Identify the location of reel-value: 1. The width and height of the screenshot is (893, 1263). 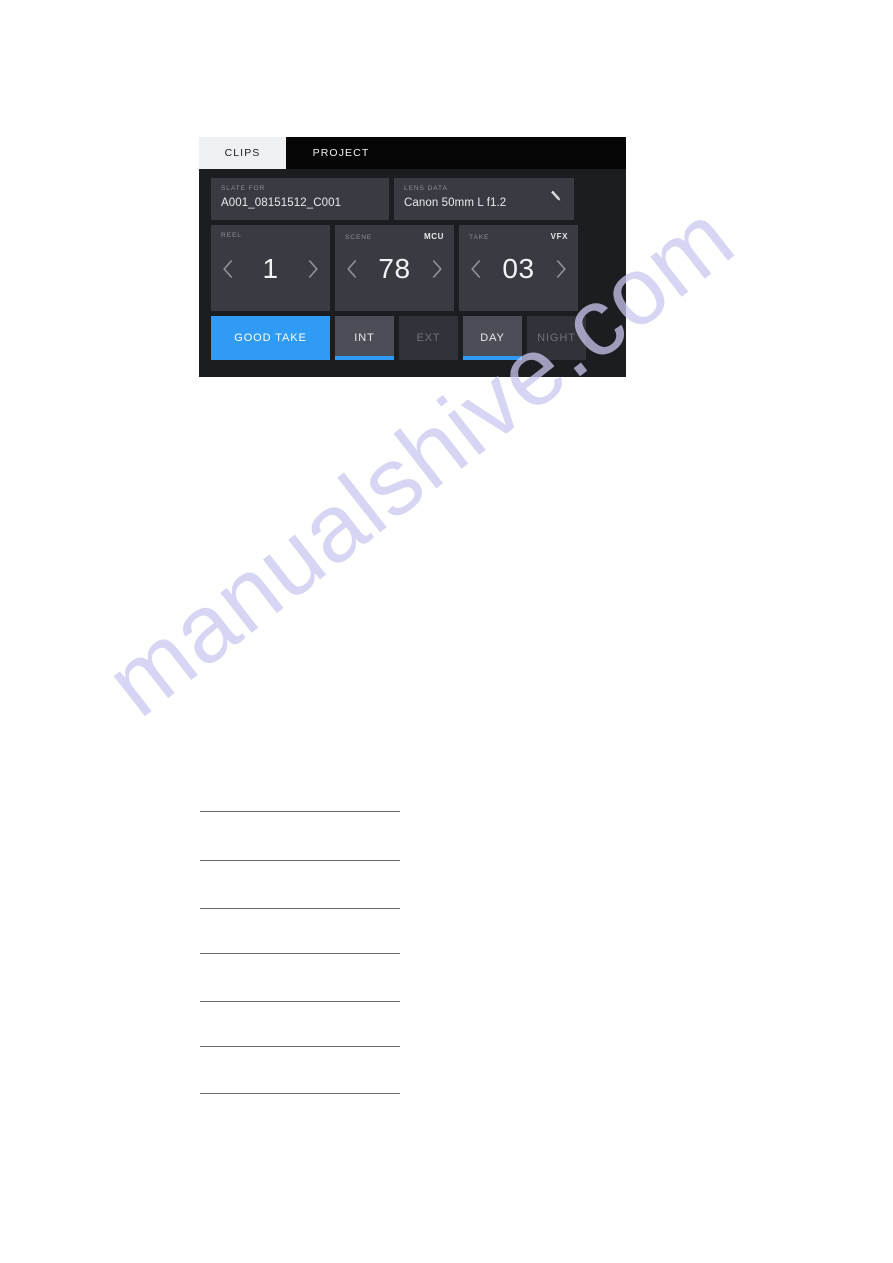
(270, 268).